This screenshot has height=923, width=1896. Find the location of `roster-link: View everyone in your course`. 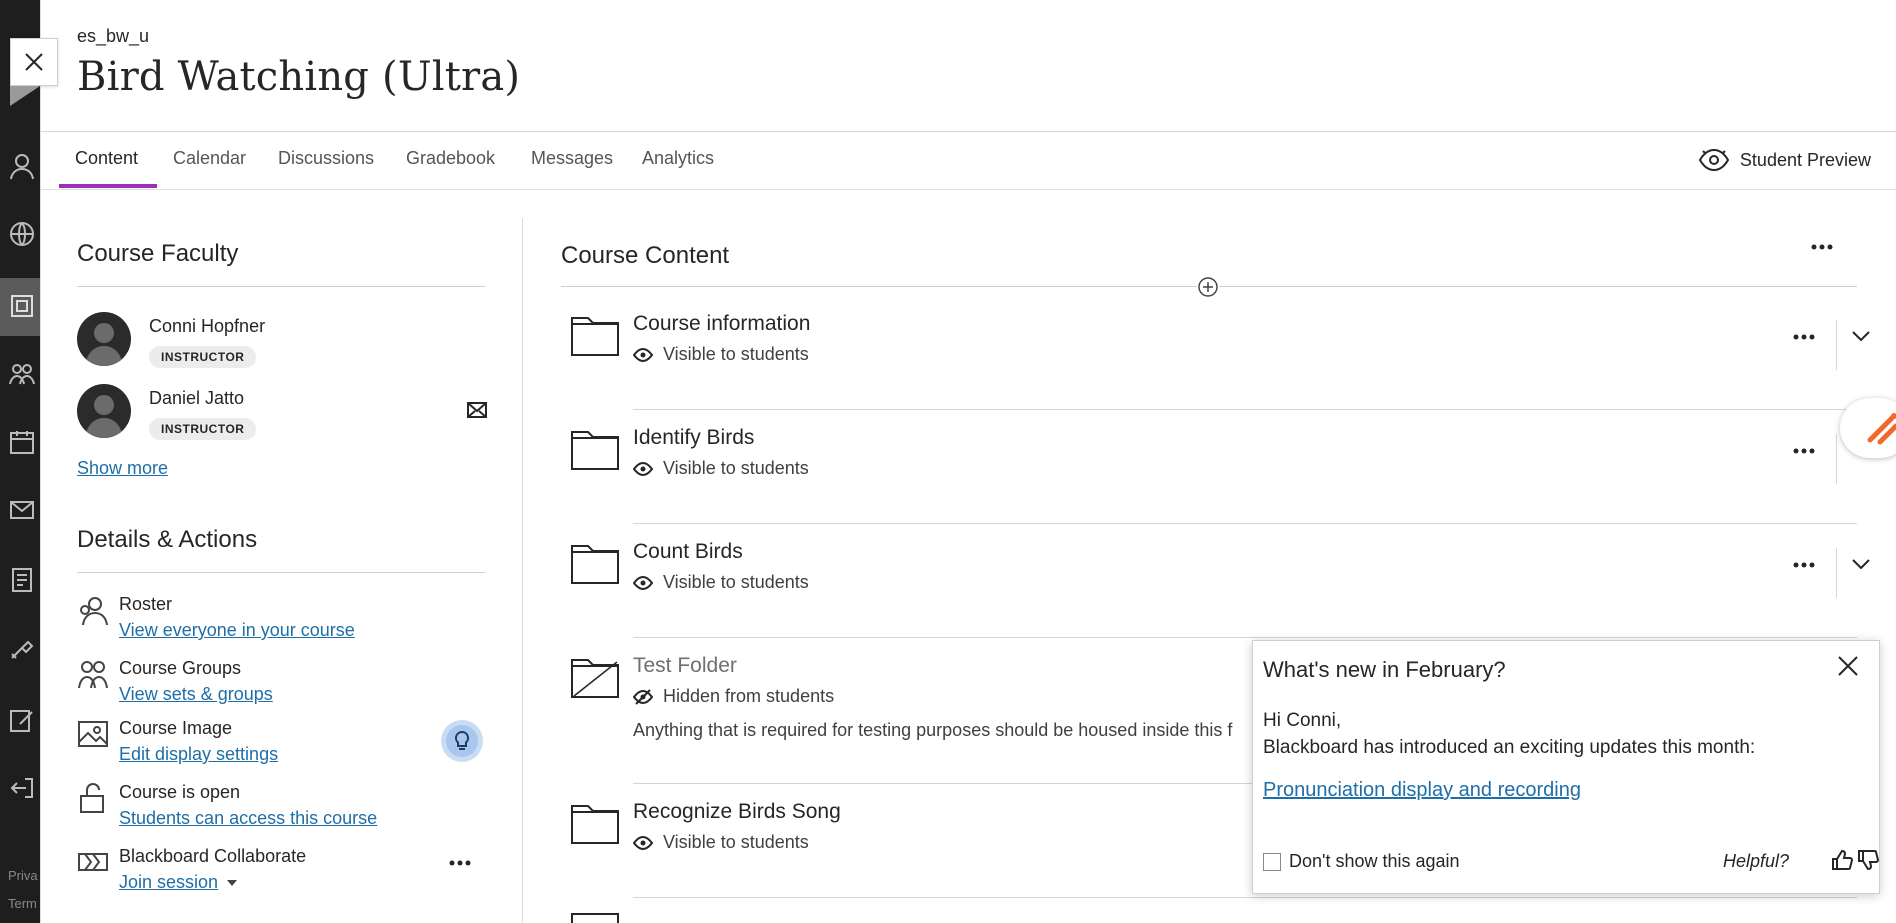

roster-link: View everyone in your course is located at coordinates (237, 630).